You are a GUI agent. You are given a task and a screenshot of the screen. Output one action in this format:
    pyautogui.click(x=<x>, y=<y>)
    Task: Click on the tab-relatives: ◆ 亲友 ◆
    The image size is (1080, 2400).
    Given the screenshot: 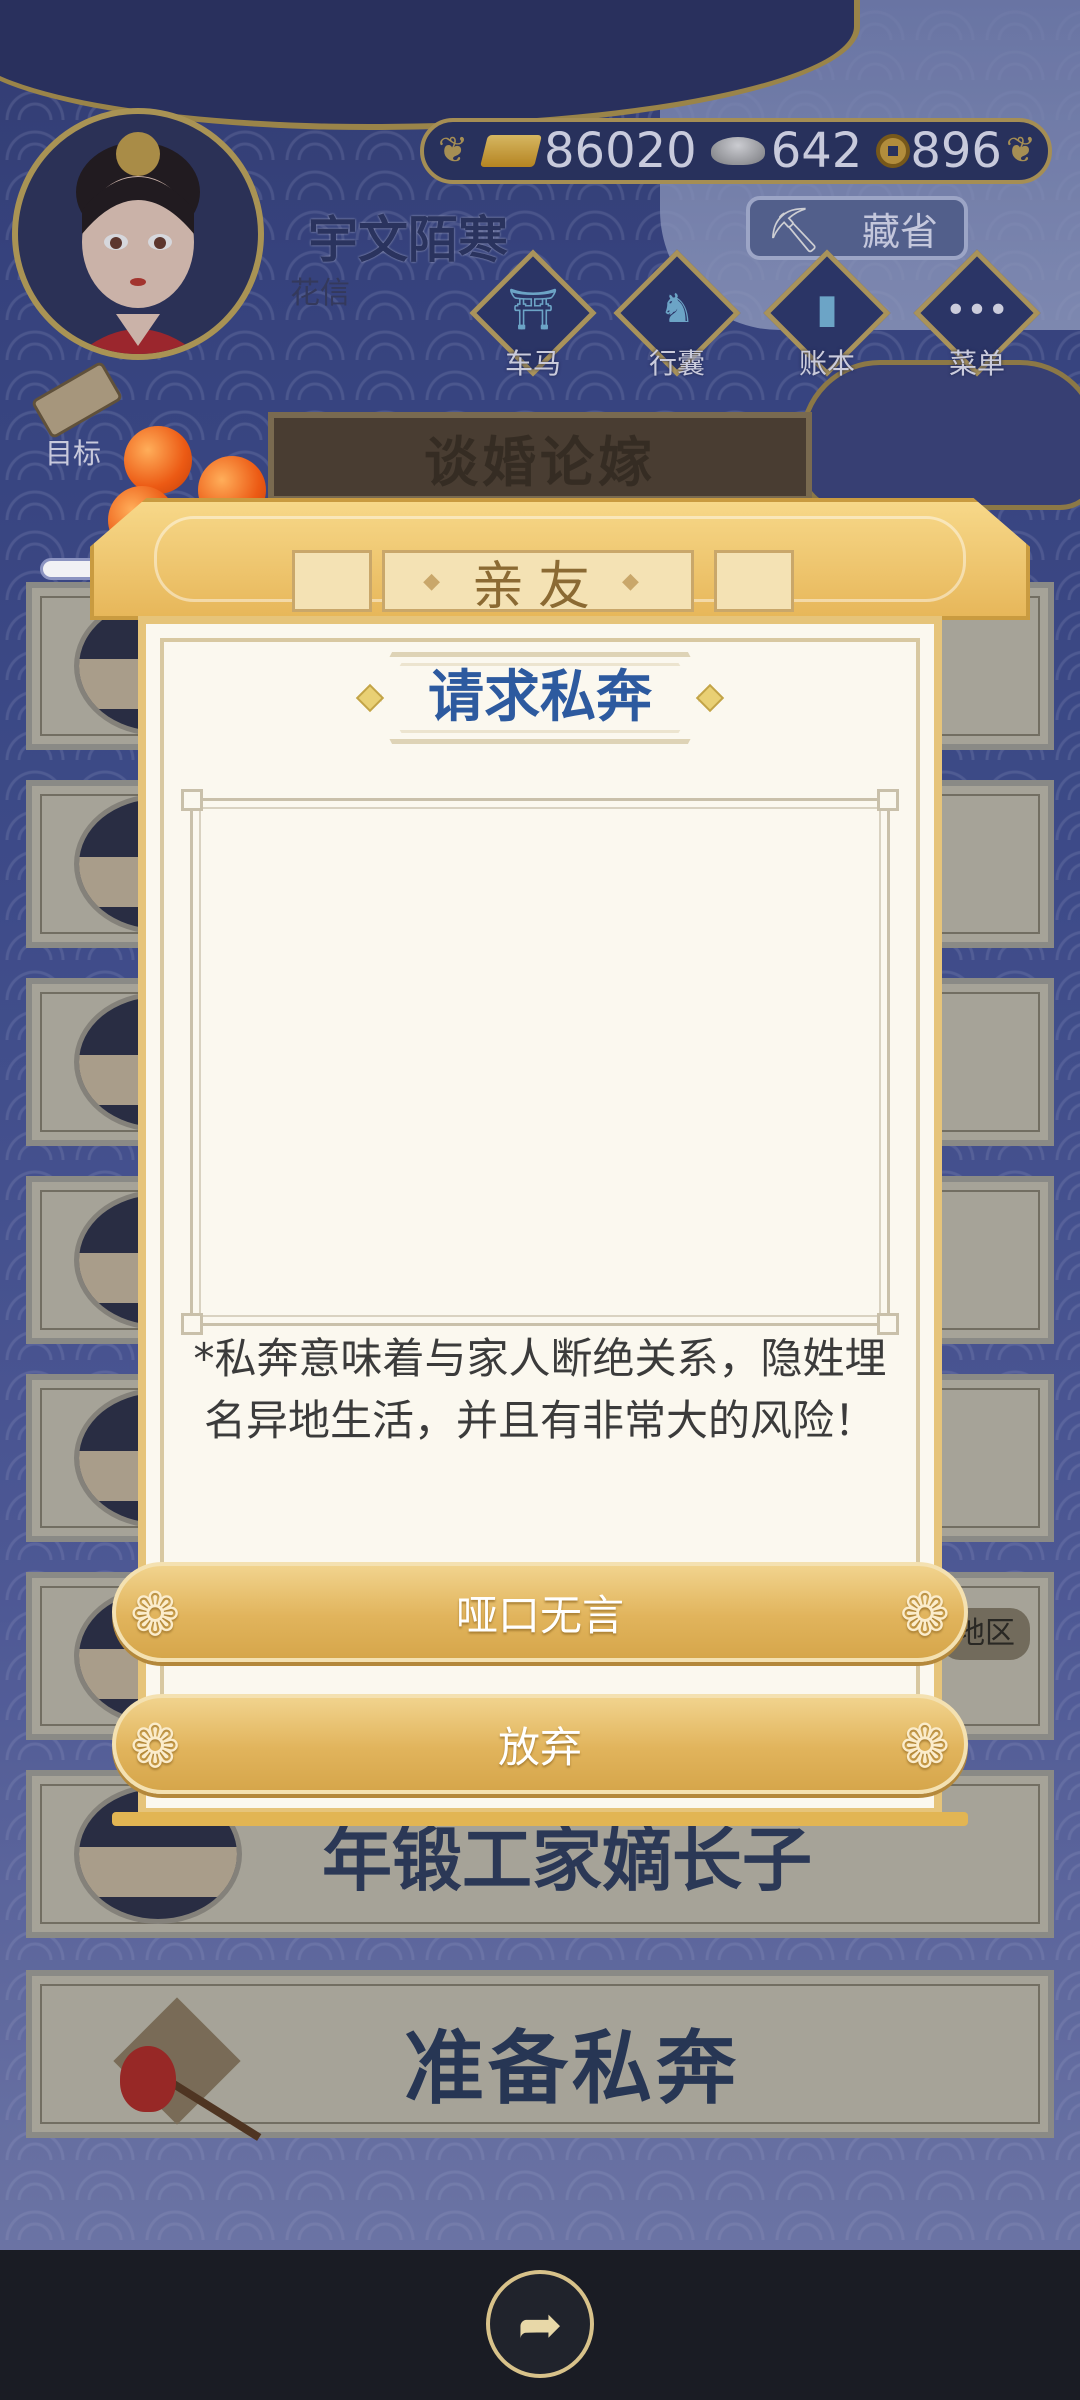 What is the action you would take?
    pyautogui.click(x=538, y=583)
    